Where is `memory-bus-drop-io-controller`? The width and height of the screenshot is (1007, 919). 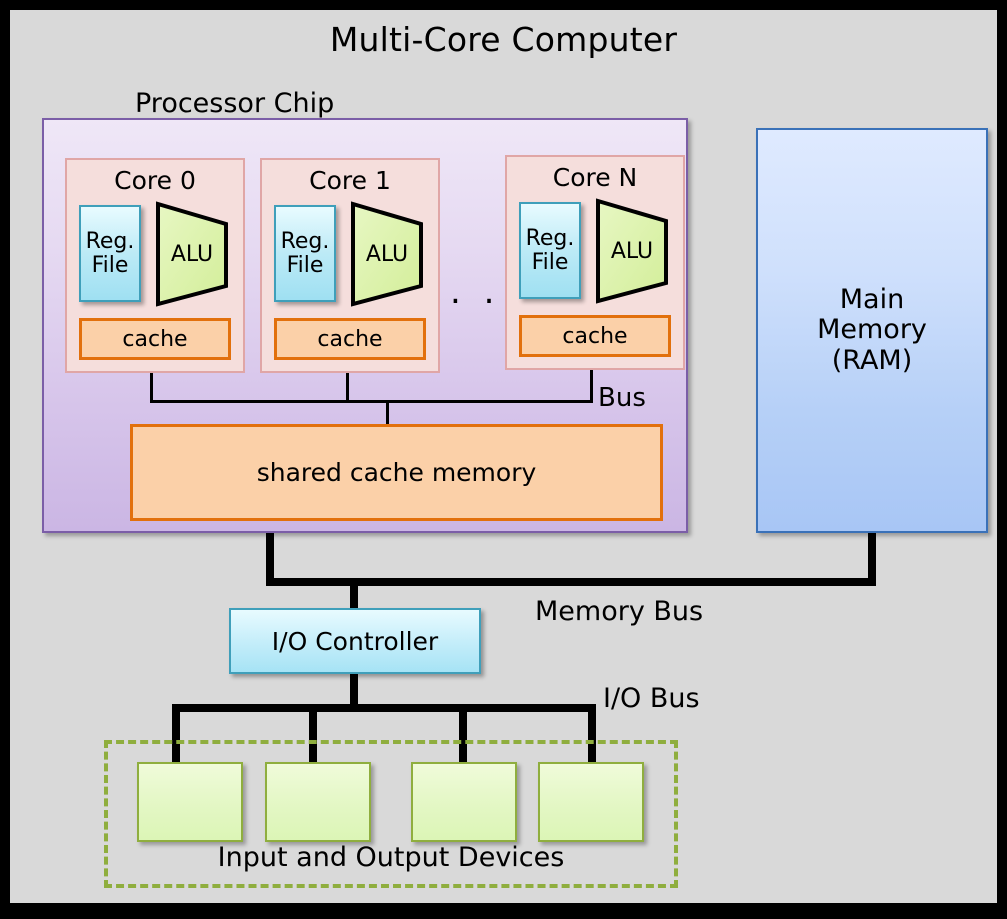 memory-bus-drop-io-controller is located at coordinates (354, 594).